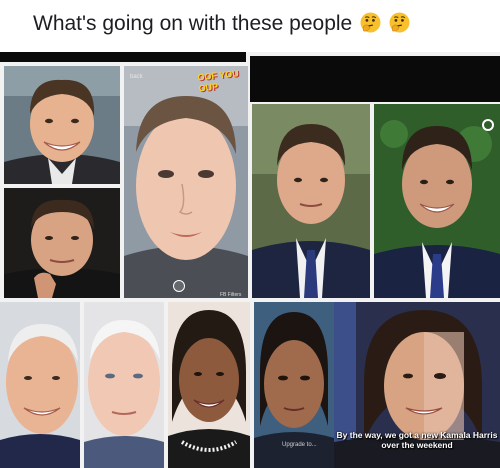  I want to click on photo-older-man-filtered, so click(124, 385).